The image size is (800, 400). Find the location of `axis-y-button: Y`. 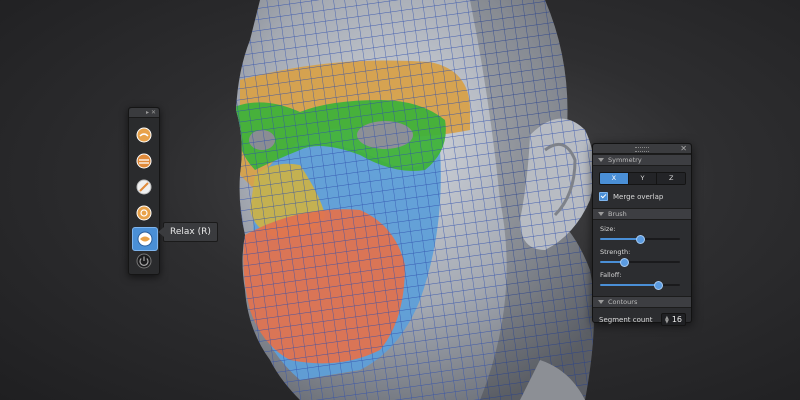

axis-y-button: Y is located at coordinates (643, 178).